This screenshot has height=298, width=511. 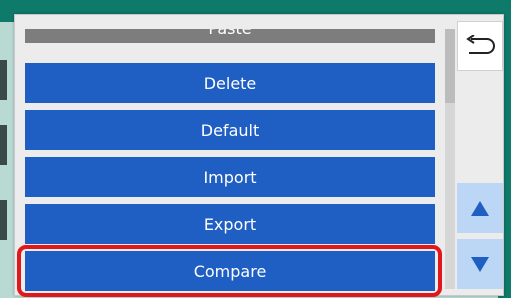 I want to click on scroll-up-button, so click(x=480, y=208).